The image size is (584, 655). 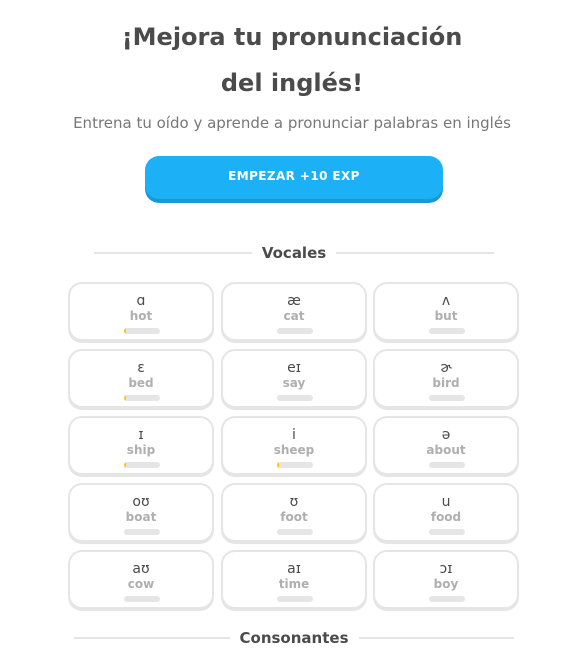 I want to click on sound-card-but: ʌ but, so click(x=446, y=311).